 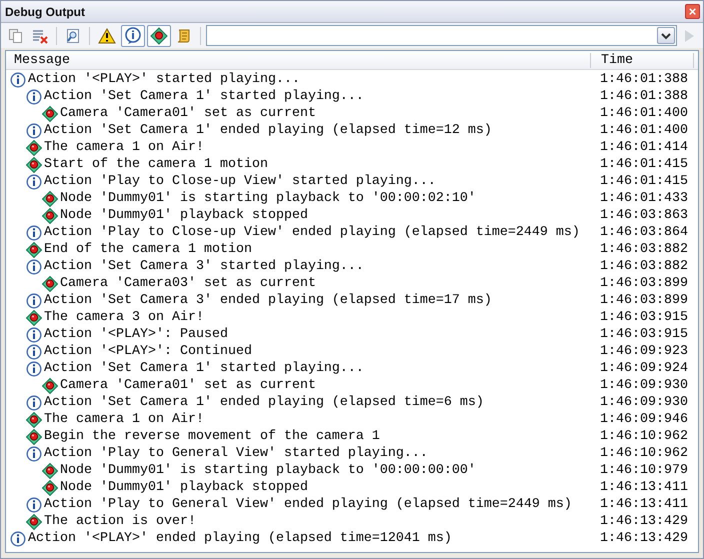 I want to click on log-message: Action 'Play to Close-up View' ended playing (elapsed time=2449 ms), so click(x=312, y=232).